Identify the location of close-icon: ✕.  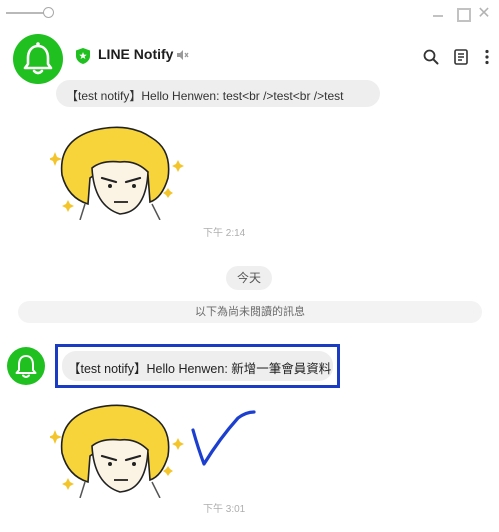
(484, 13).